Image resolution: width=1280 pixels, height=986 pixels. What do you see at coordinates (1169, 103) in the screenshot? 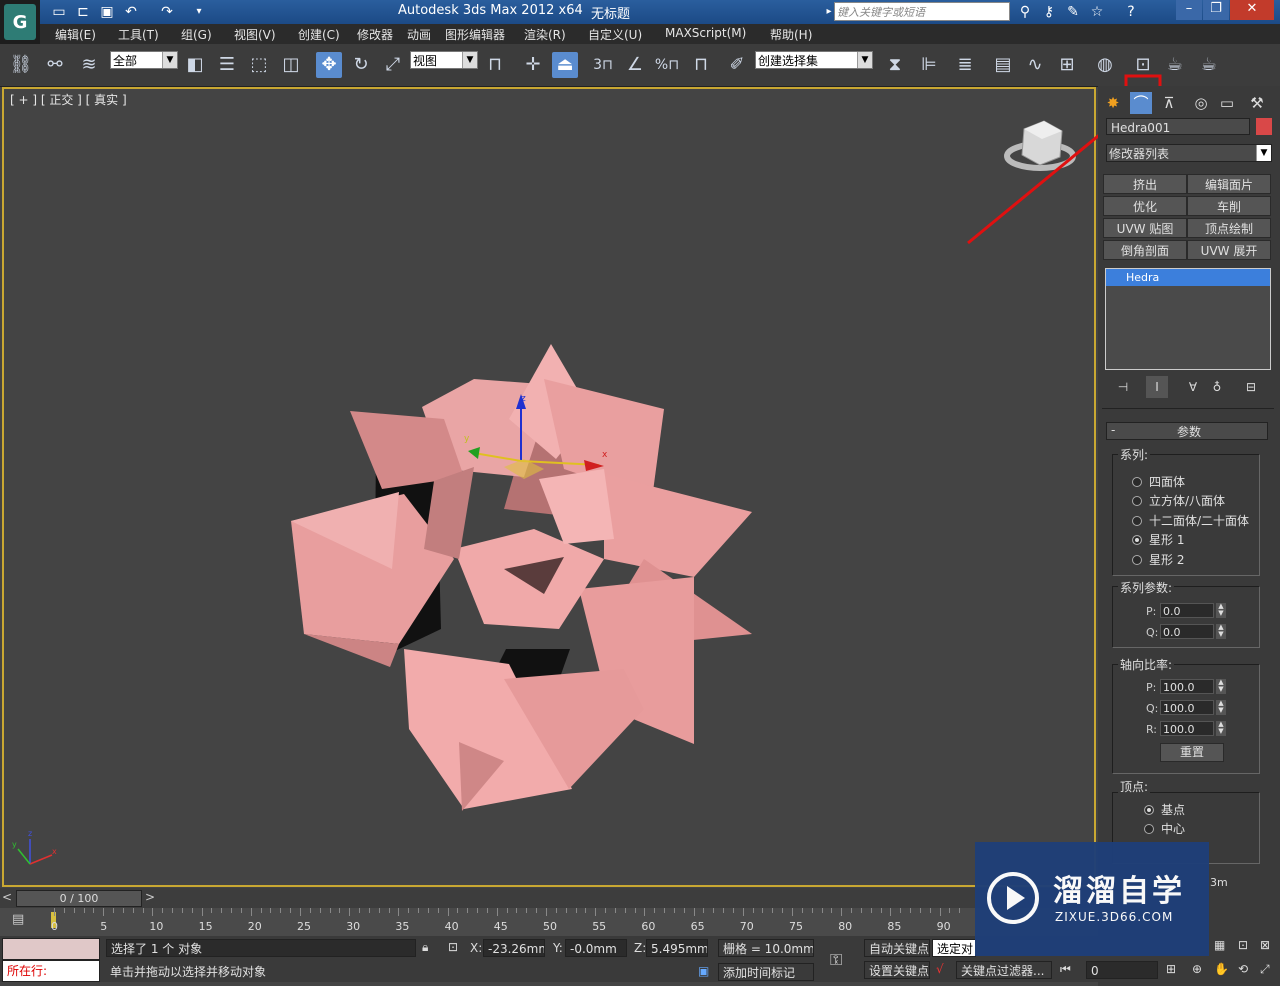
I see `hierarchy-tab-icon: ⊼` at bounding box center [1169, 103].